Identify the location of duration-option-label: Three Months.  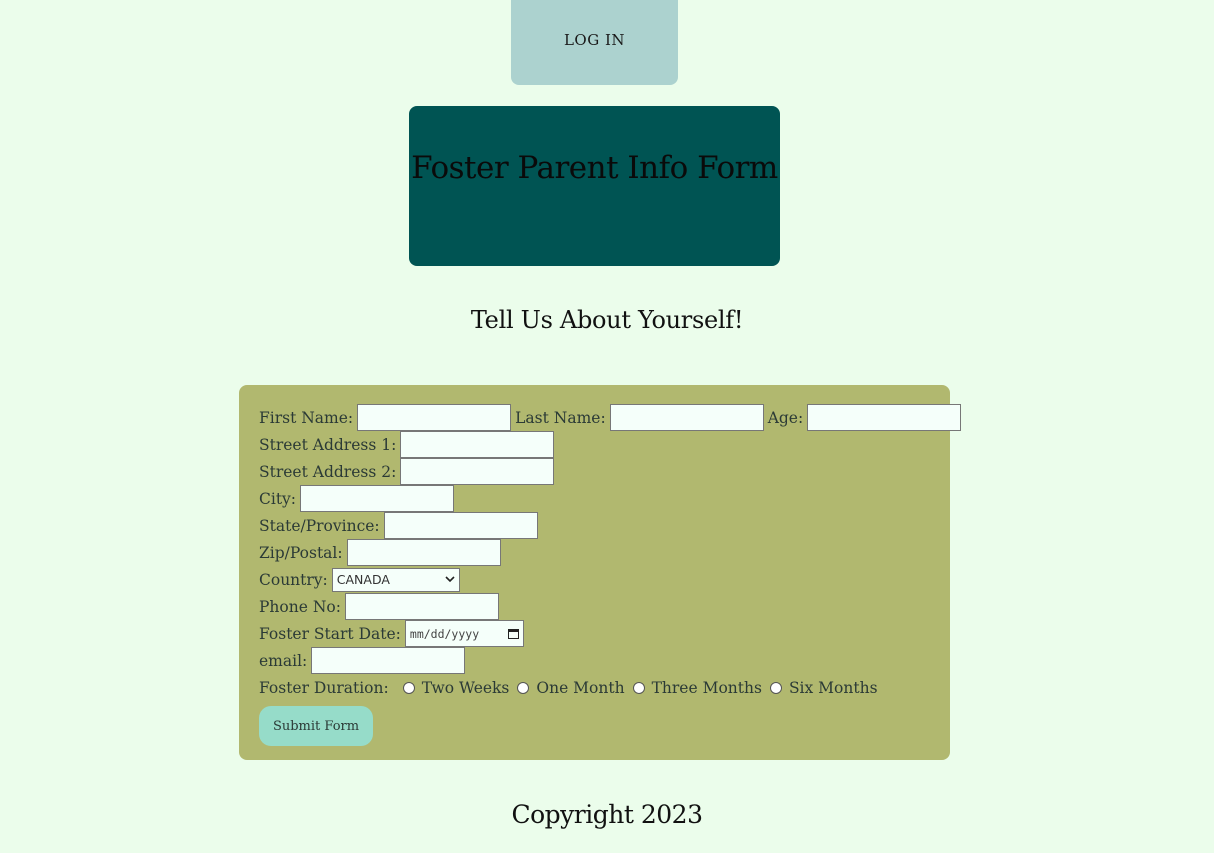
(706, 687).